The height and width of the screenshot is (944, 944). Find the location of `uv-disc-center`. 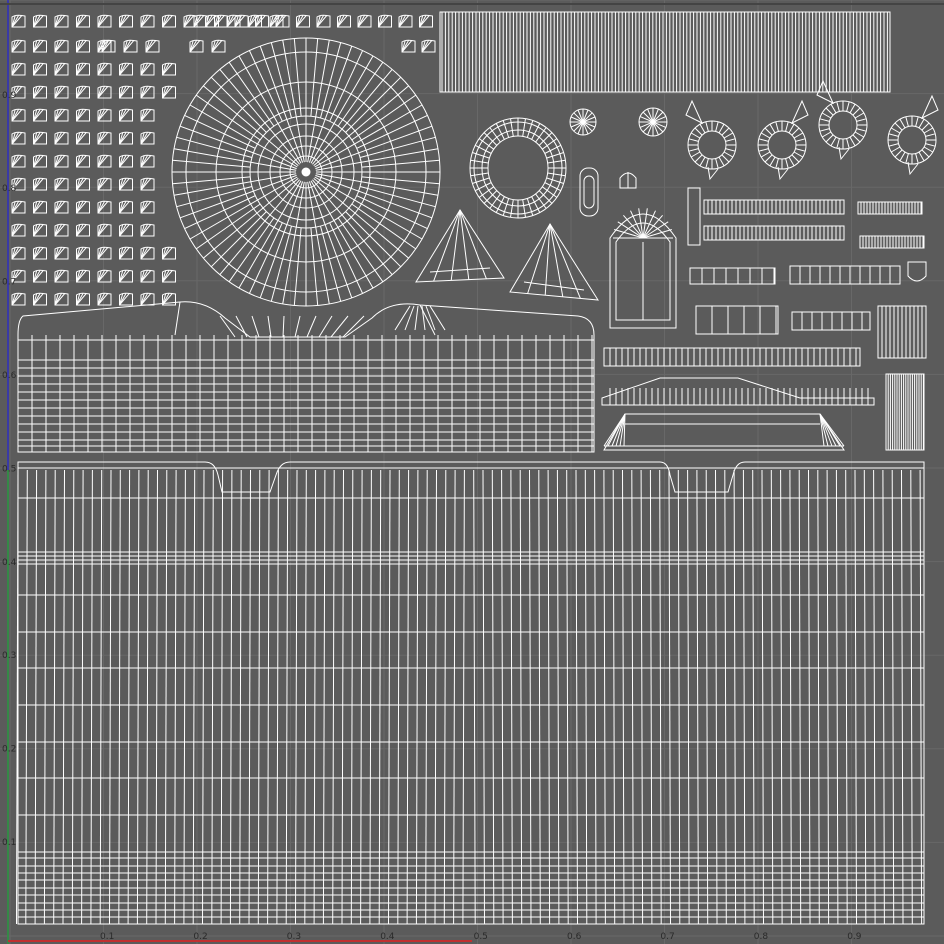

uv-disc-center is located at coordinates (306, 172).